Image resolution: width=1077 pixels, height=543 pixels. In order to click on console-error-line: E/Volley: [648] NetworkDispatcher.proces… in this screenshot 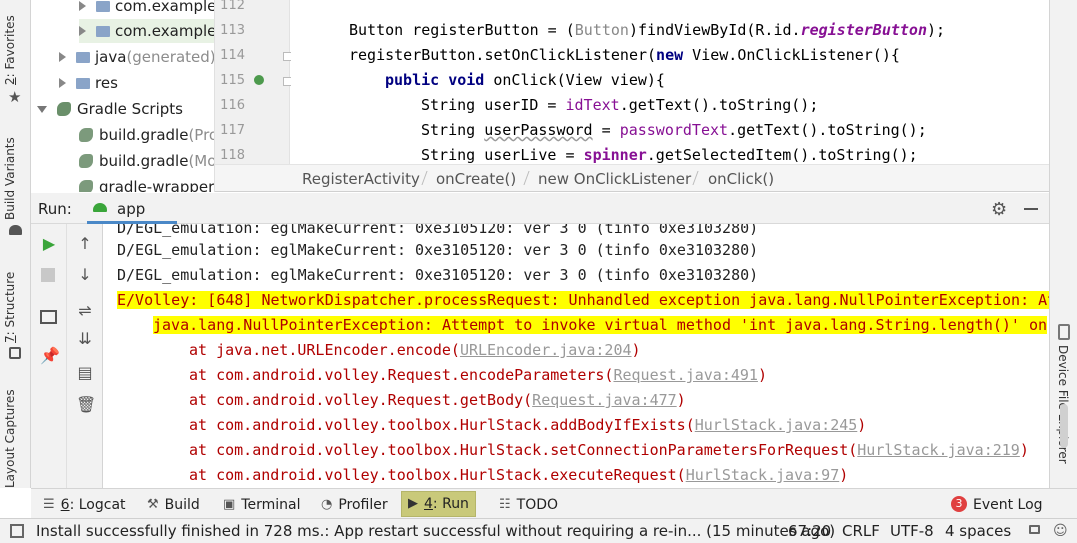, I will do `click(583, 300)`.